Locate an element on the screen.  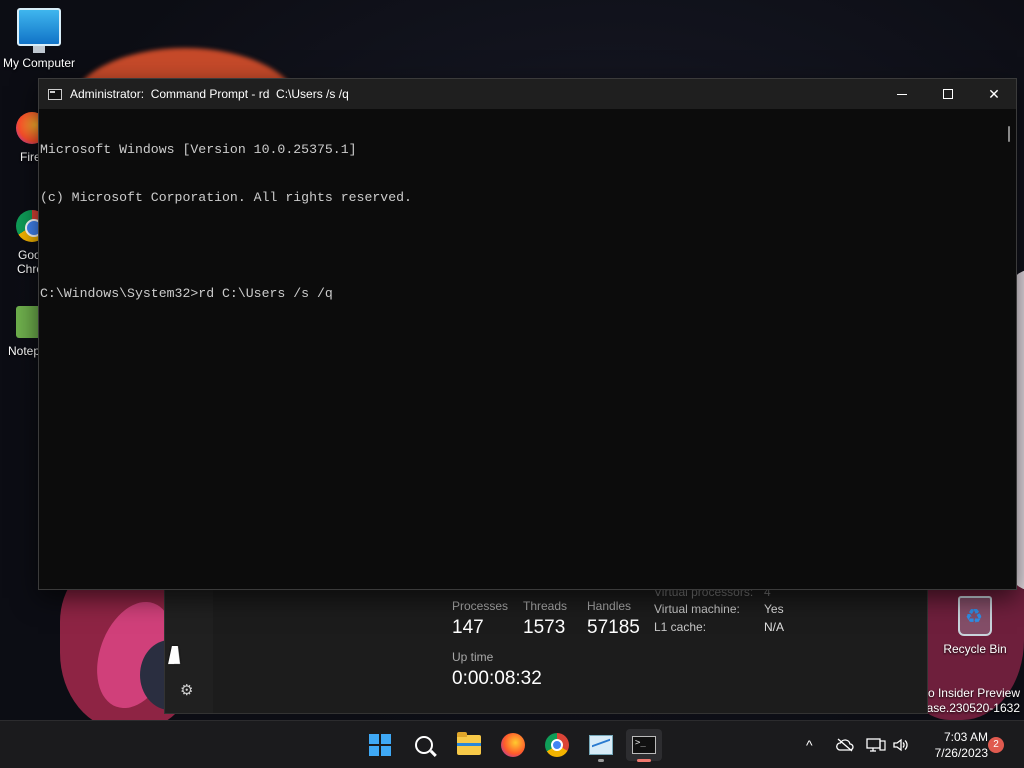
handles-label: Handles is located at coordinates (609, 606).